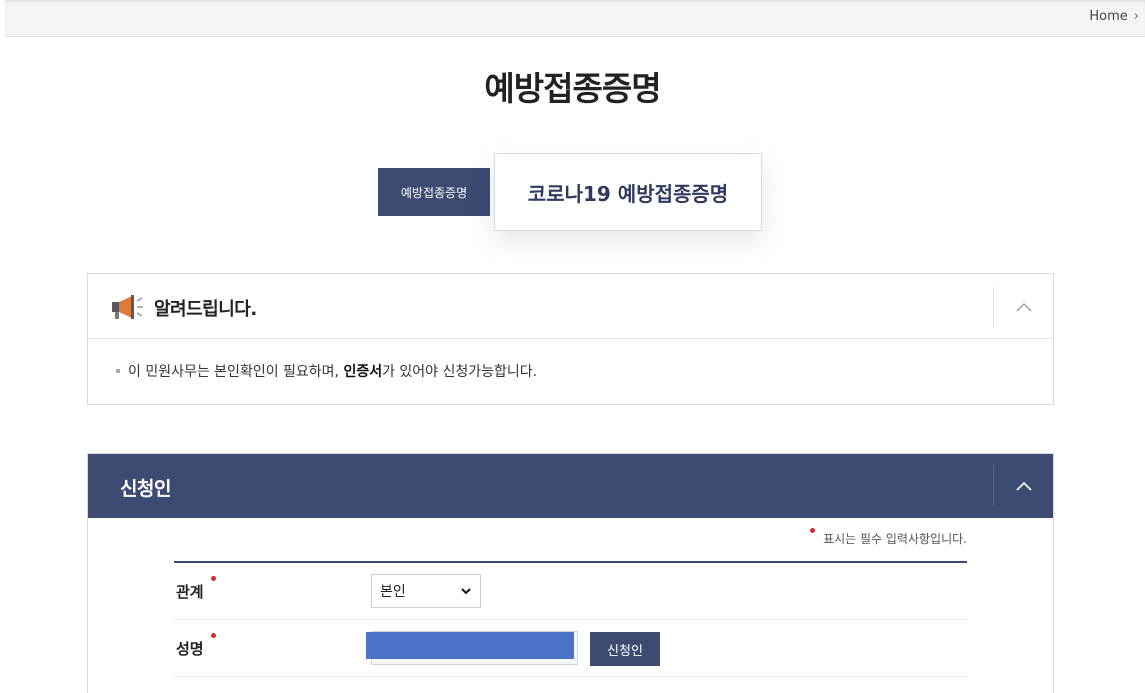  What do you see at coordinates (363, 372) in the screenshot?
I see `notice-text-bold: 인증서` at bounding box center [363, 372].